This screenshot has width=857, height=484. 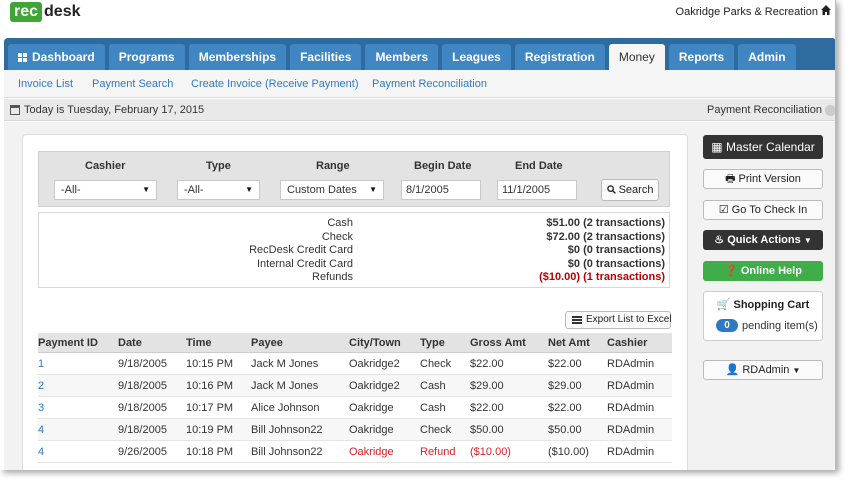 I want to click on nav-tab-label: Admin, so click(x=767, y=57).